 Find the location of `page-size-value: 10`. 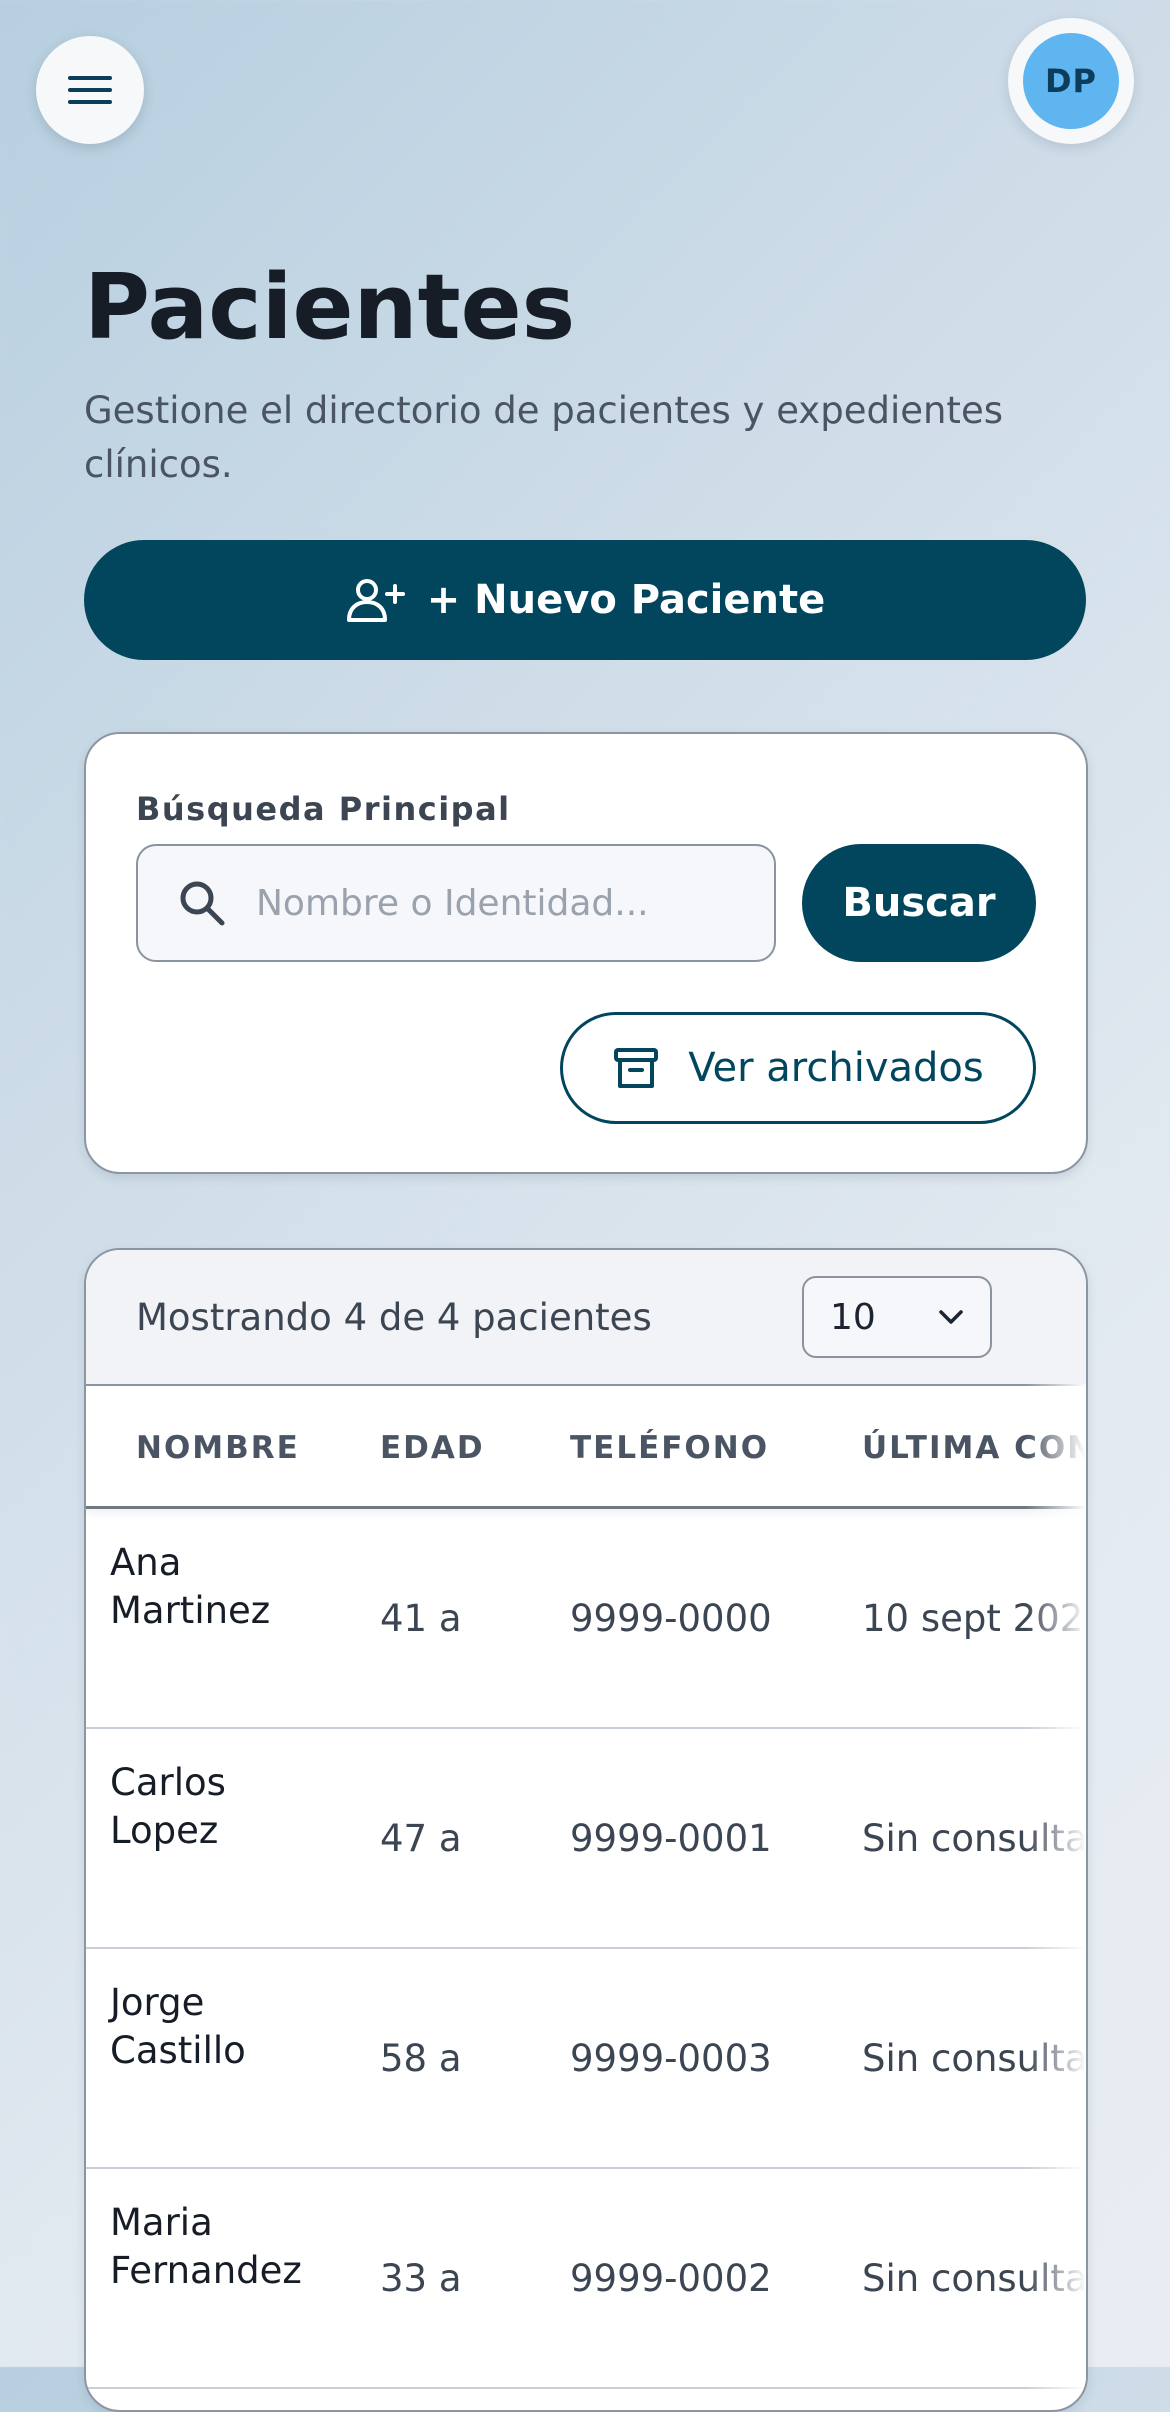

page-size-value: 10 is located at coordinates (853, 1317).